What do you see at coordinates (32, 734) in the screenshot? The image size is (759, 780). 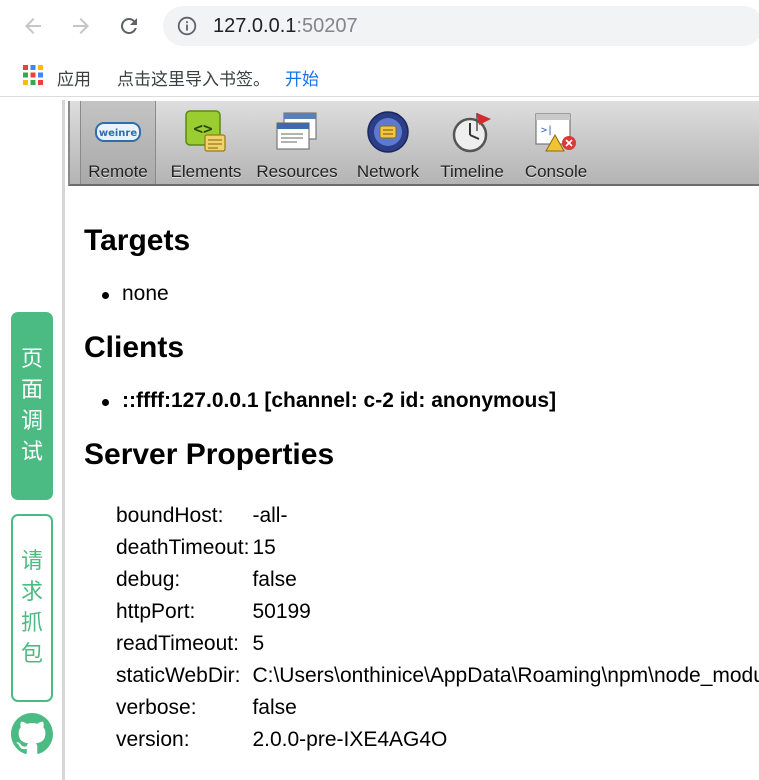 I see `github-icon` at bounding box center [32, 734].